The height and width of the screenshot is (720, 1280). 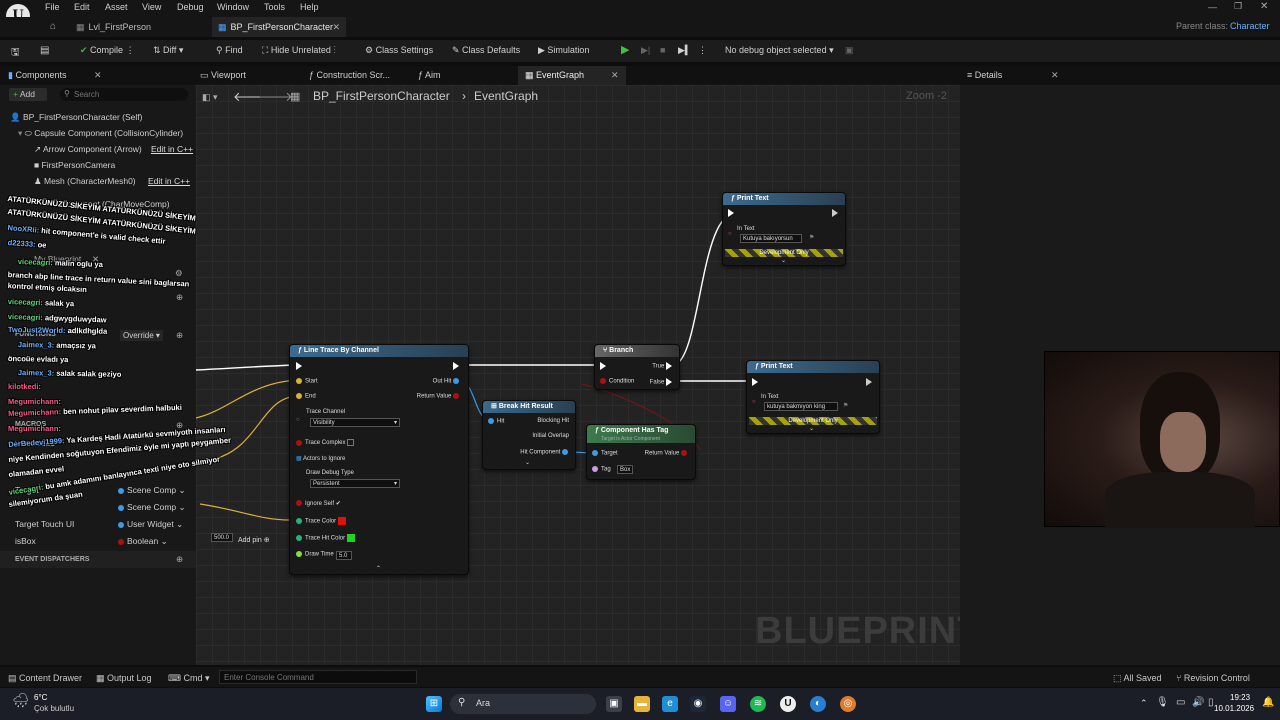 What do you see at coordinates (399, 50) in the screenshot?
I see `class-settings-button: ⚙ Class Settings` at bounding box center [399, 50].